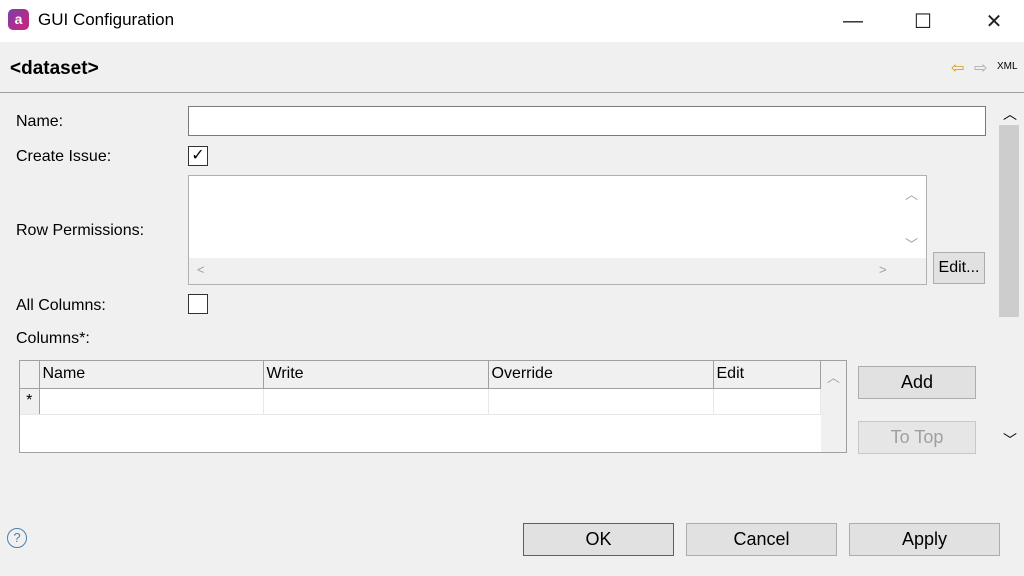 Image resolution: width=1024 pixels, height=576 pixels. Describe the element at coordinates (106, 19) in the screenshot. I see `window-title: GUI Configuration` at that location.